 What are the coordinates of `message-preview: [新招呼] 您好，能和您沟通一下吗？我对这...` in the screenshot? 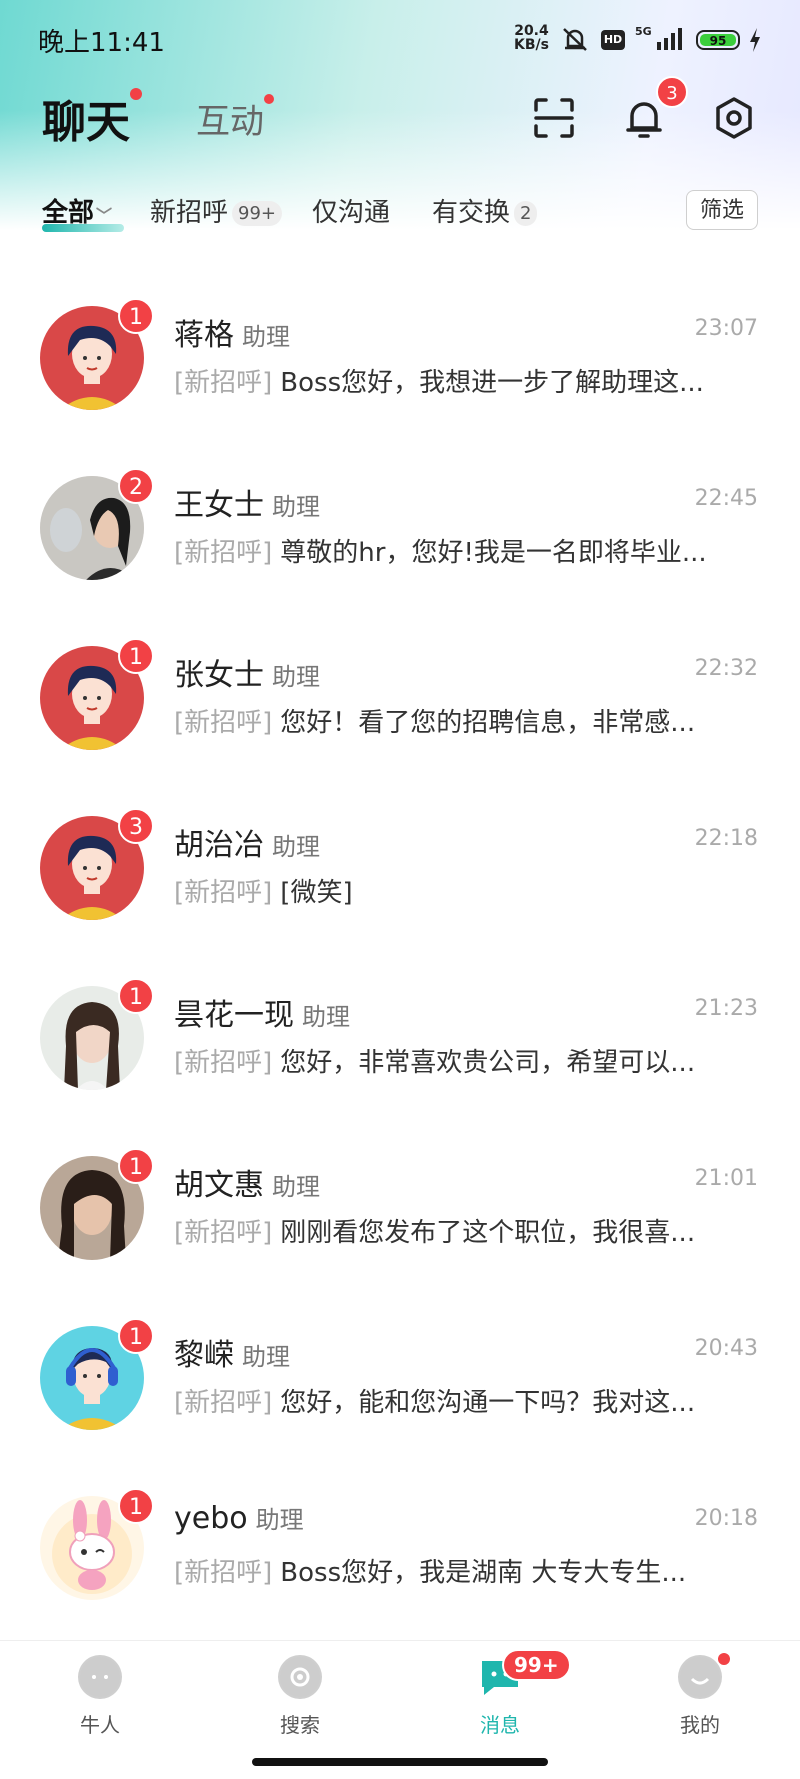 It's located at (466, 1400).